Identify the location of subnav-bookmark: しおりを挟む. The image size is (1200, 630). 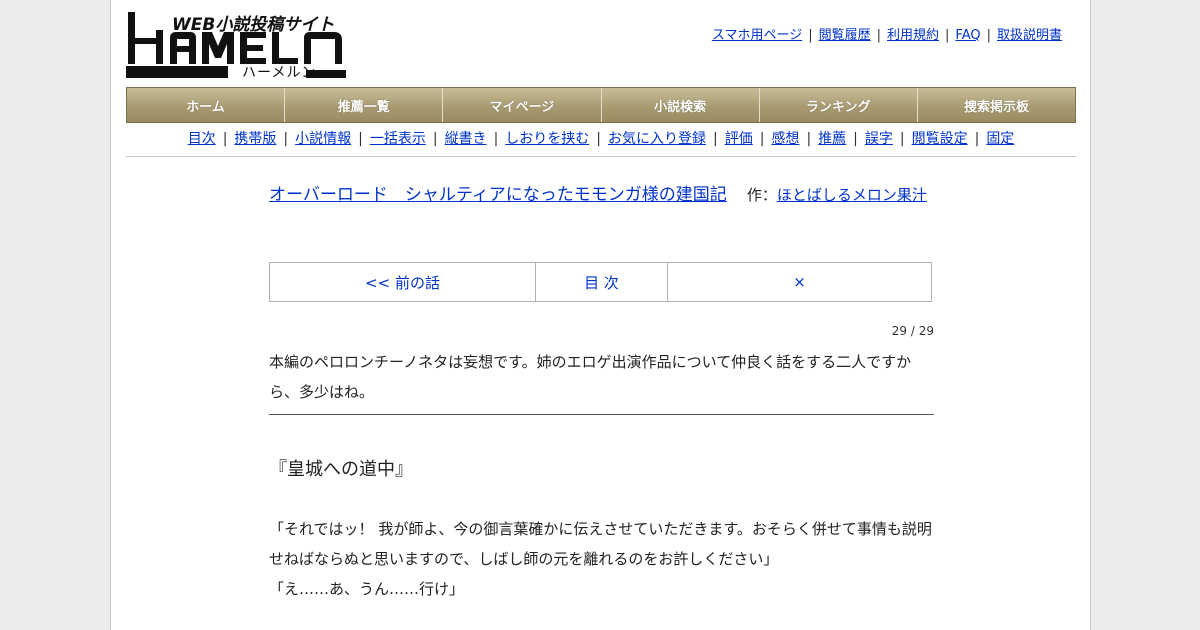
(547, 139).